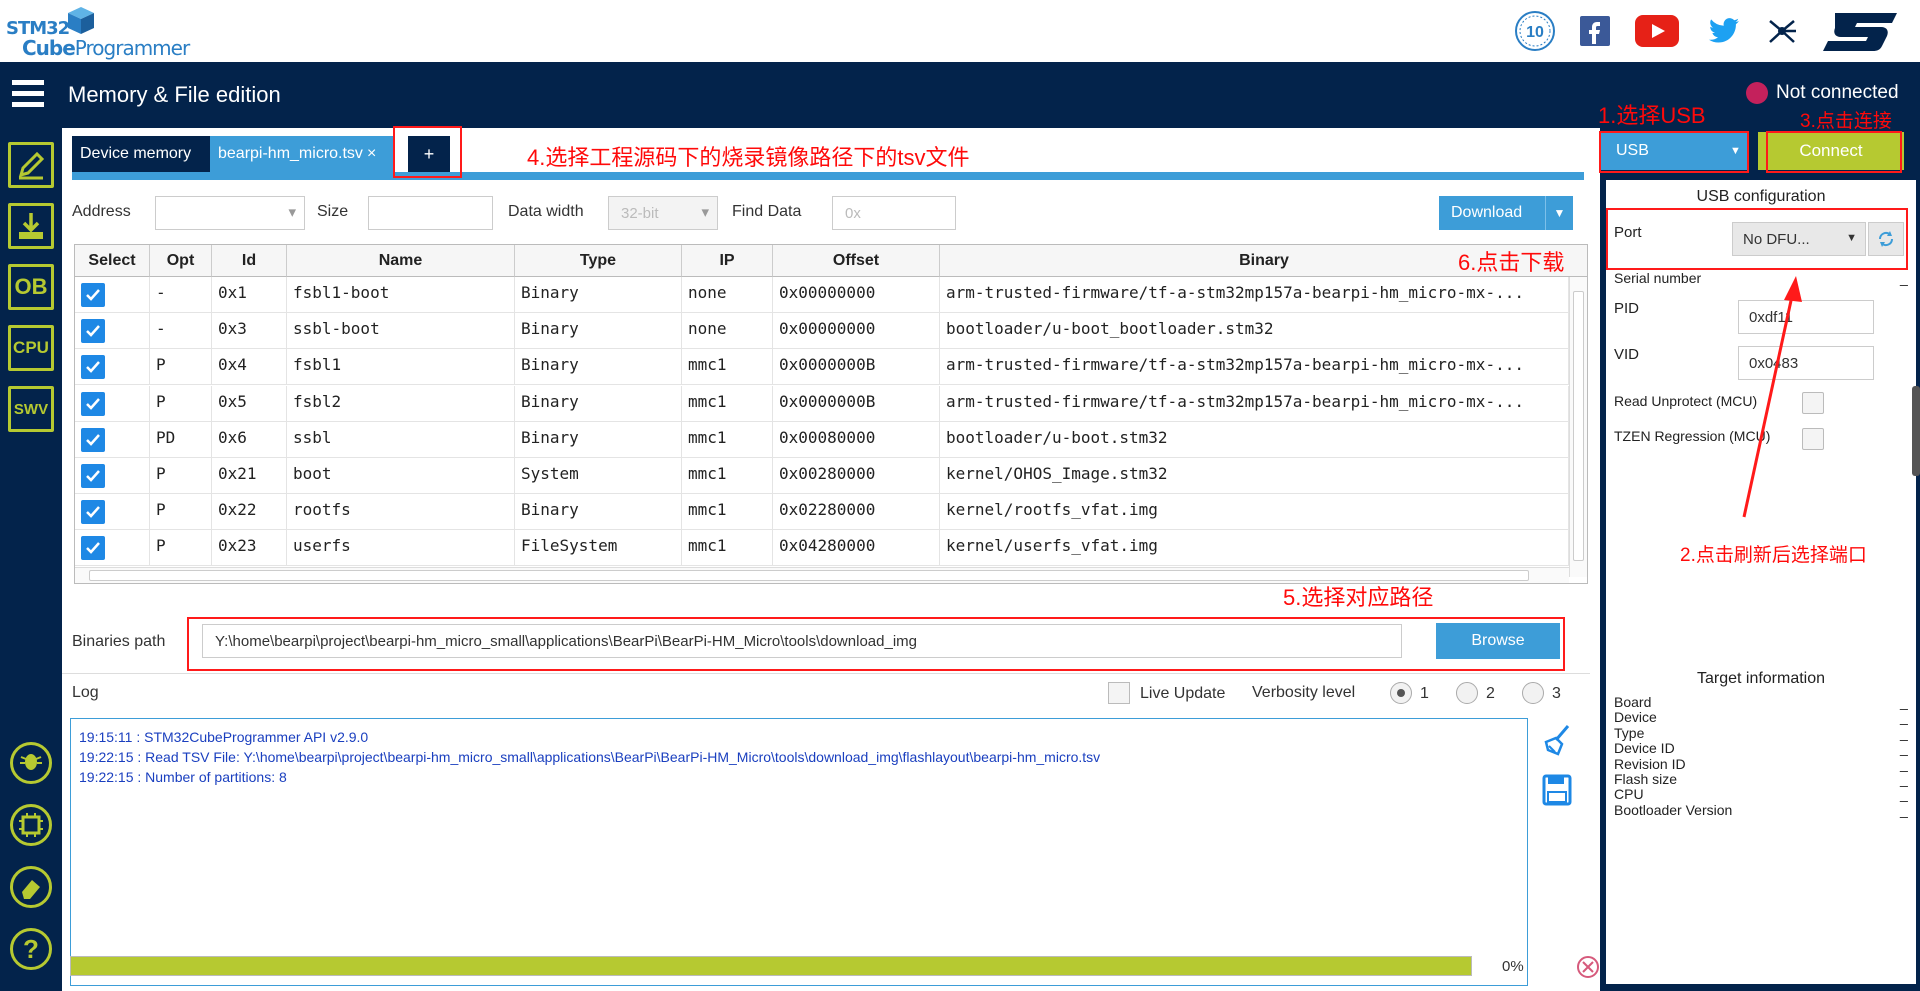 The image size is (1920, 991). What do you see at coordinates (1761, 678) in the screenshot?
I see `target-info-title: Target information` at bounding box center [1761, 678].